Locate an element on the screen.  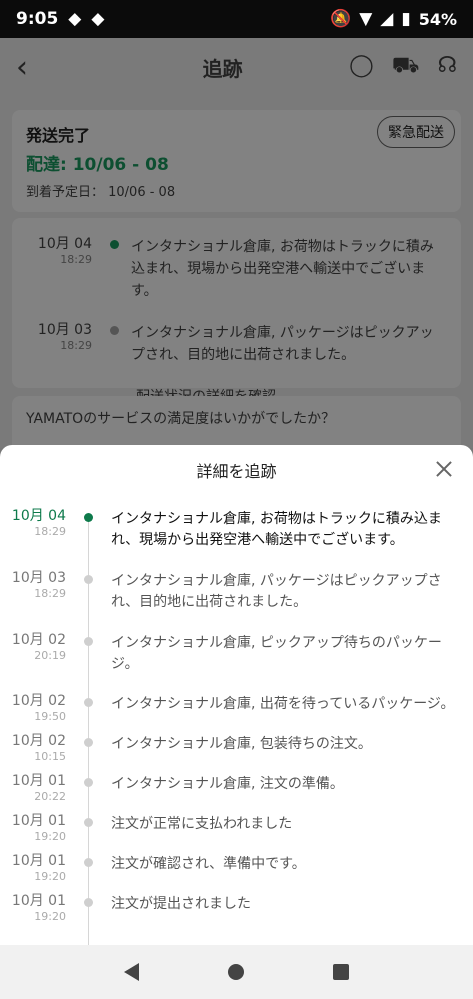
wifi-icon: ▼ is located at coordinates (366, 19).